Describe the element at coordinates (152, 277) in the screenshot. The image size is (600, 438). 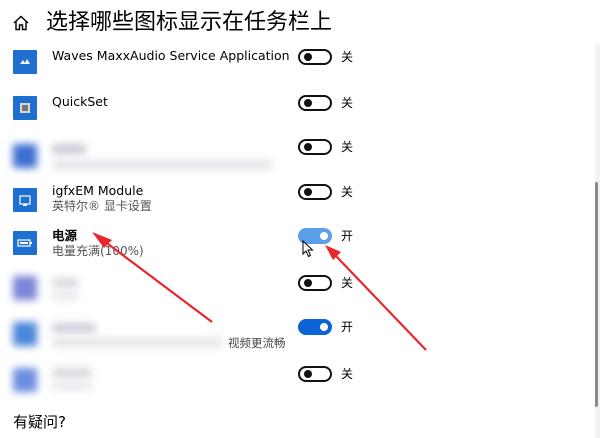
I see `annotation-arrow-left` at that location.